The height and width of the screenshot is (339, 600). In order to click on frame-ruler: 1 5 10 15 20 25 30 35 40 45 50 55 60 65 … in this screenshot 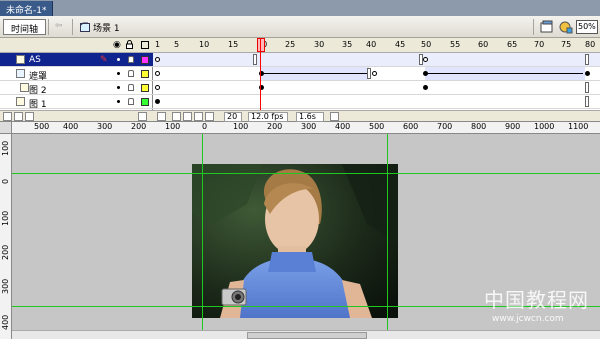, I will do `click(376, 45)`.